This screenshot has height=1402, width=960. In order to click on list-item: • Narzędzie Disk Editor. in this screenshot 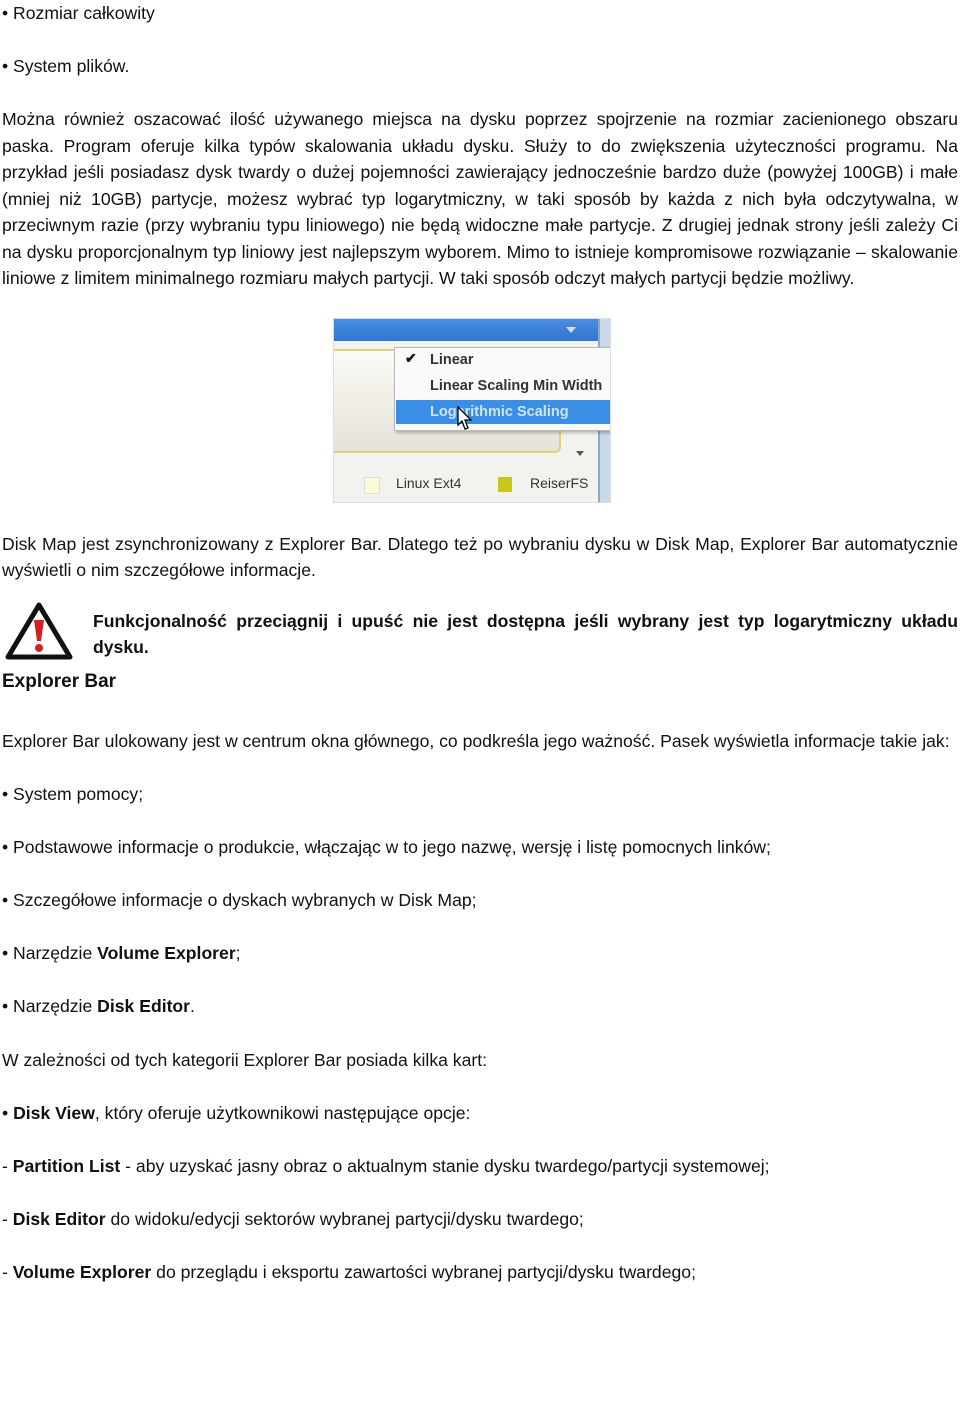, I will do `click(480, 1006)`.